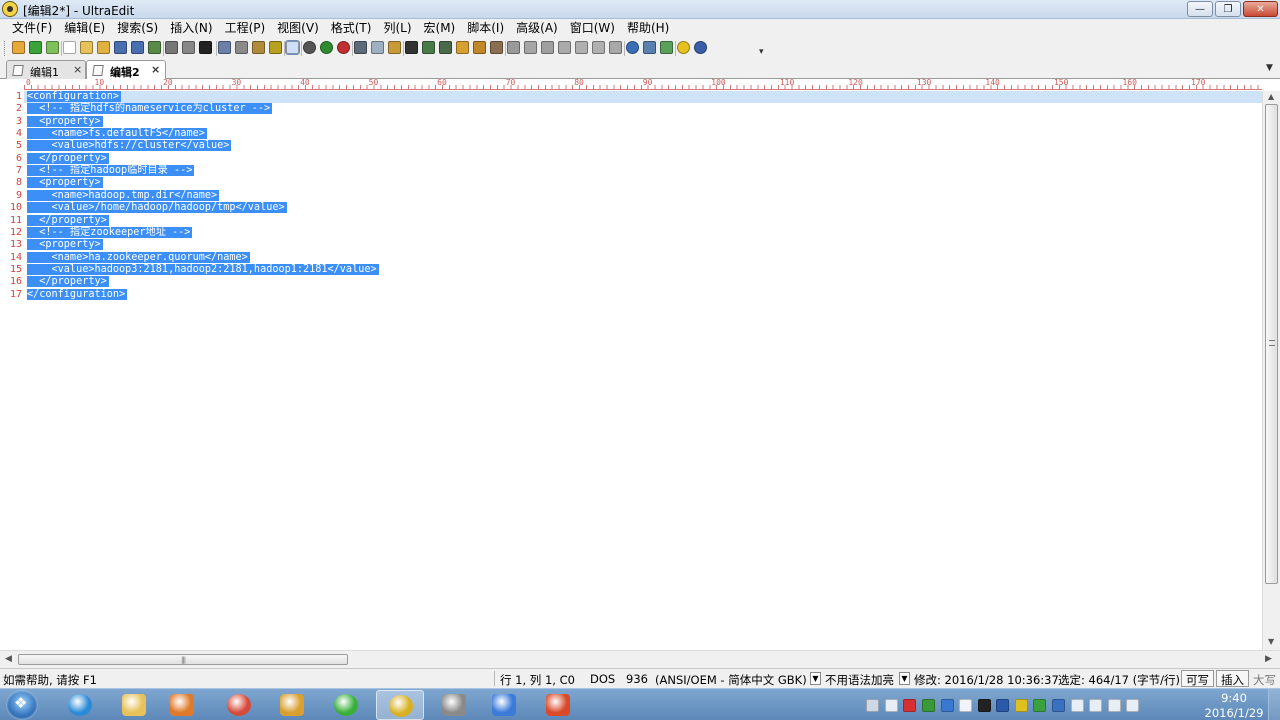  I want to click on status-insert-mode-toggle: 插入, so click(1232, 678).